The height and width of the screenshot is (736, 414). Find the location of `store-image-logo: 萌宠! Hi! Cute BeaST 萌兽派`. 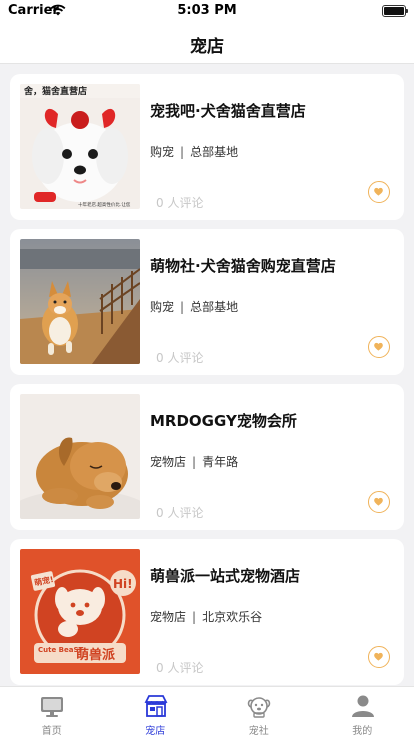

store-image-logo: 萌宠! Hi! Cute BeaST 萌兽派 is located at coordinates (80, 611).